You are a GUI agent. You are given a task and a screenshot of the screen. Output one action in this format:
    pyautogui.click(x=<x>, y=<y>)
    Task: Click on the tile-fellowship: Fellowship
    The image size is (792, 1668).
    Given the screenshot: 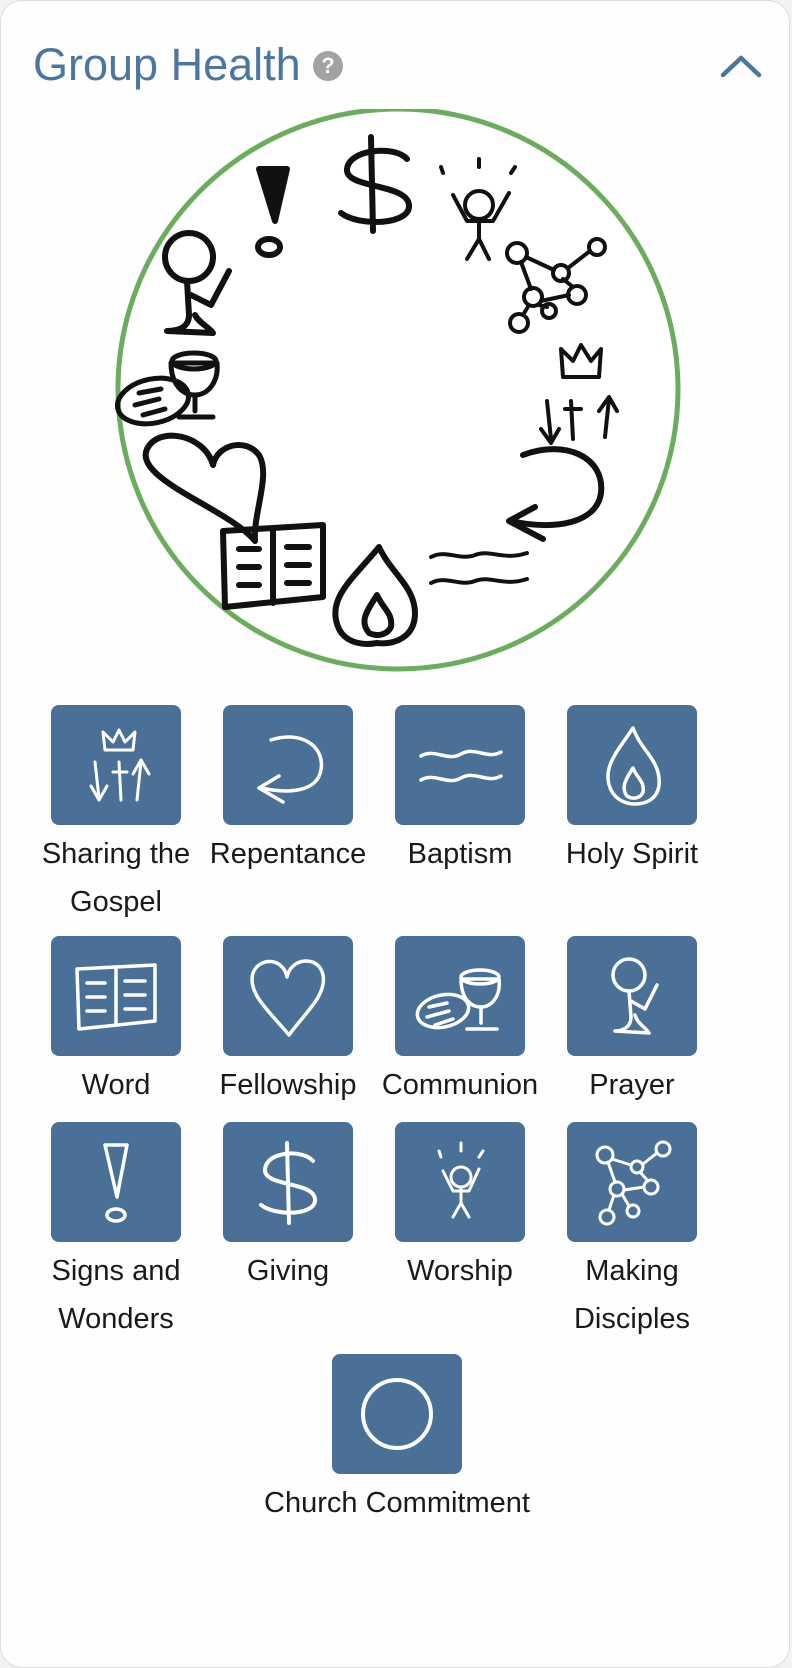 What is the action you would take?
    pyautogui.click(x=288, y=1022)
    